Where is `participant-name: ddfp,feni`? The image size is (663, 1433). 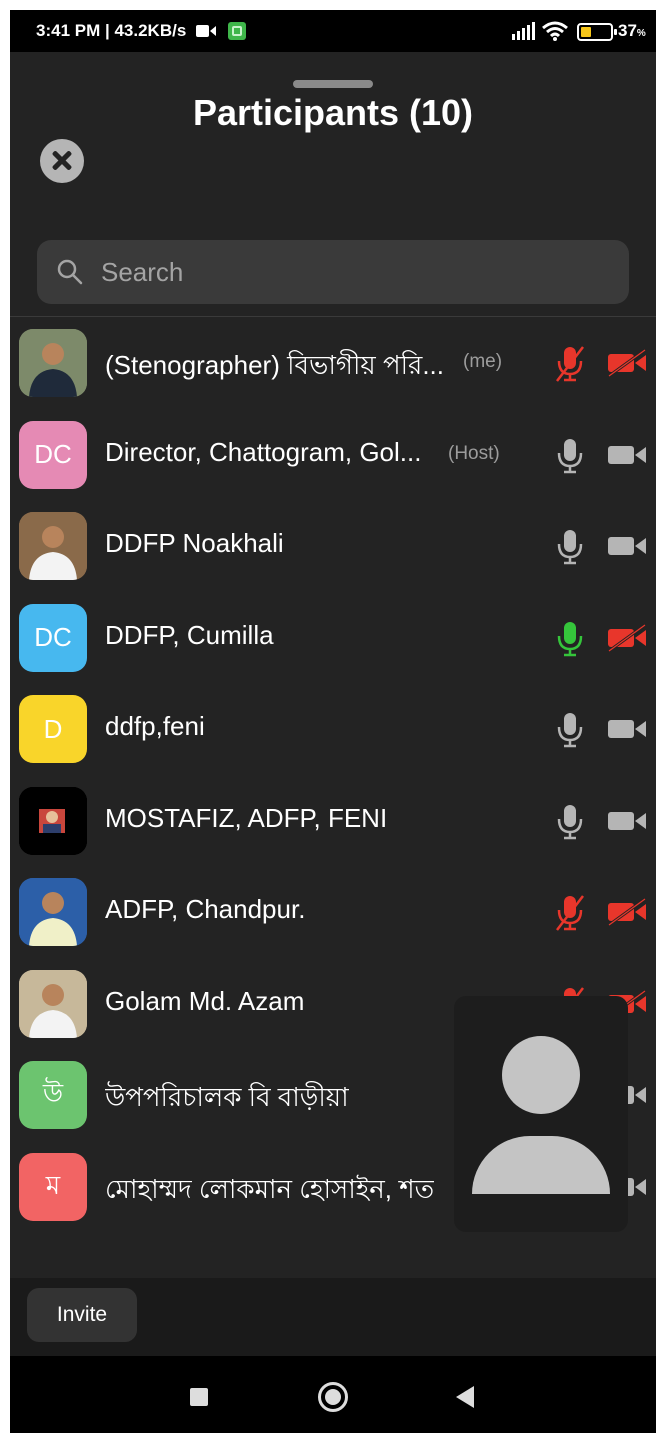
participant-name: ddfp,feni is located at coordinates (155, 726).